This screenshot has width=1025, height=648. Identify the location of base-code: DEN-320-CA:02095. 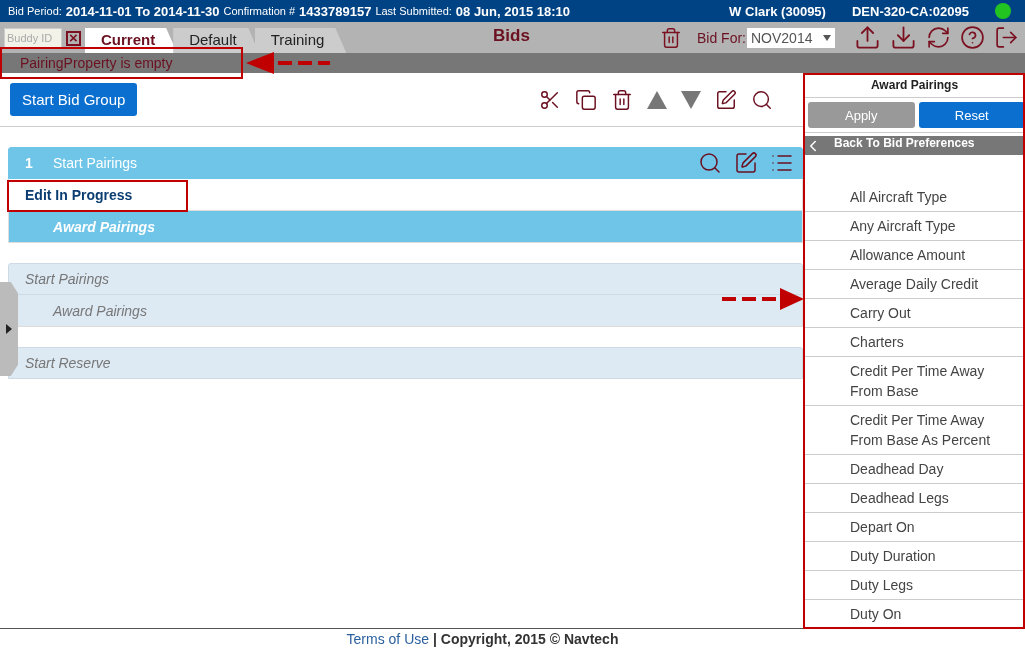
(910, 11).